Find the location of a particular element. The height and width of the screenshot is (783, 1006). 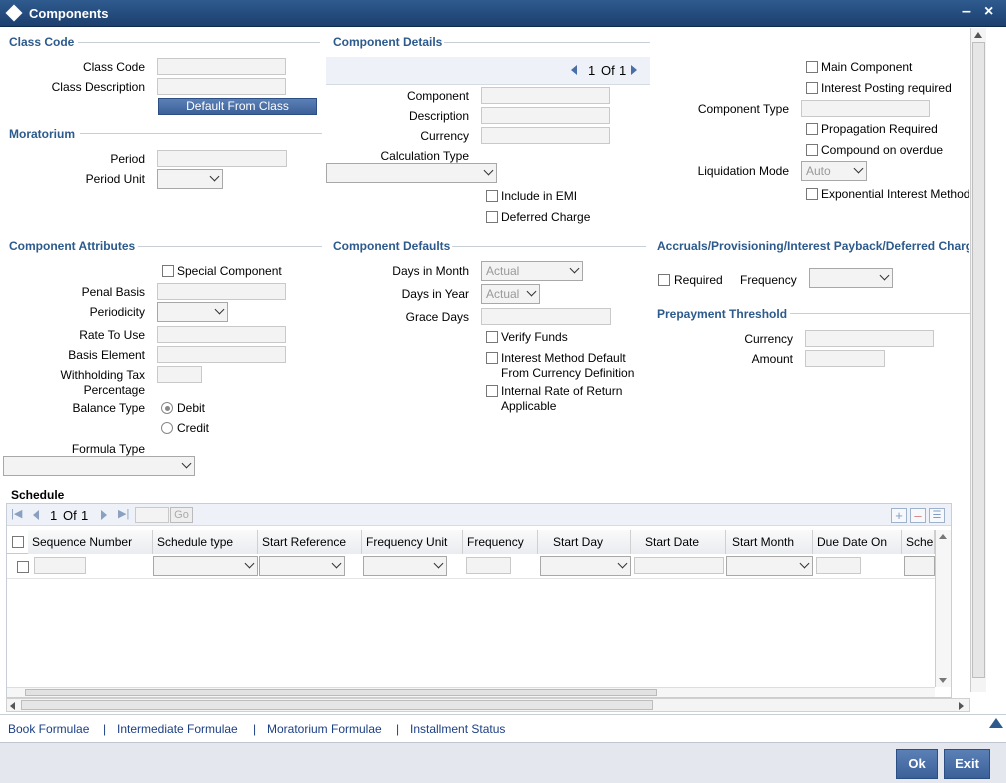

delete-row-icon: – is located at coordinates (918, 515).